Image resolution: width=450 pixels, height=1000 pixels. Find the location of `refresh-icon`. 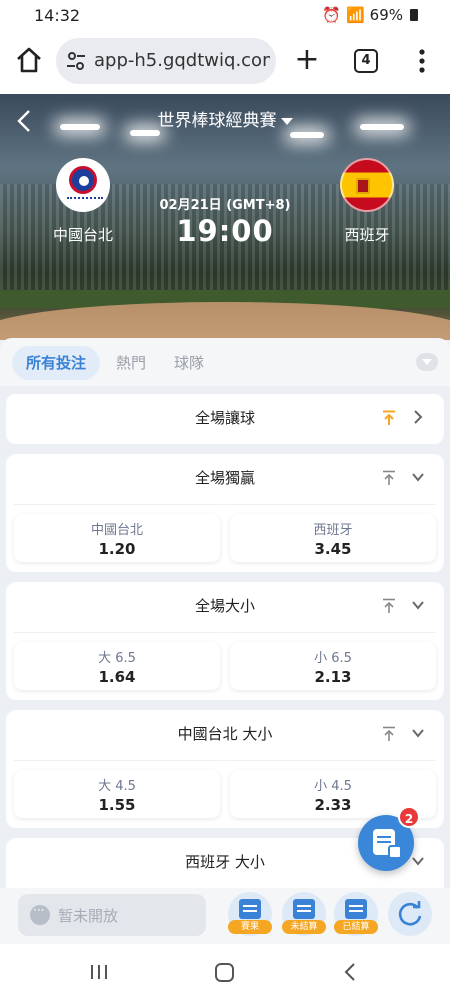

refresh-icon is located at coordinates (410, 913).